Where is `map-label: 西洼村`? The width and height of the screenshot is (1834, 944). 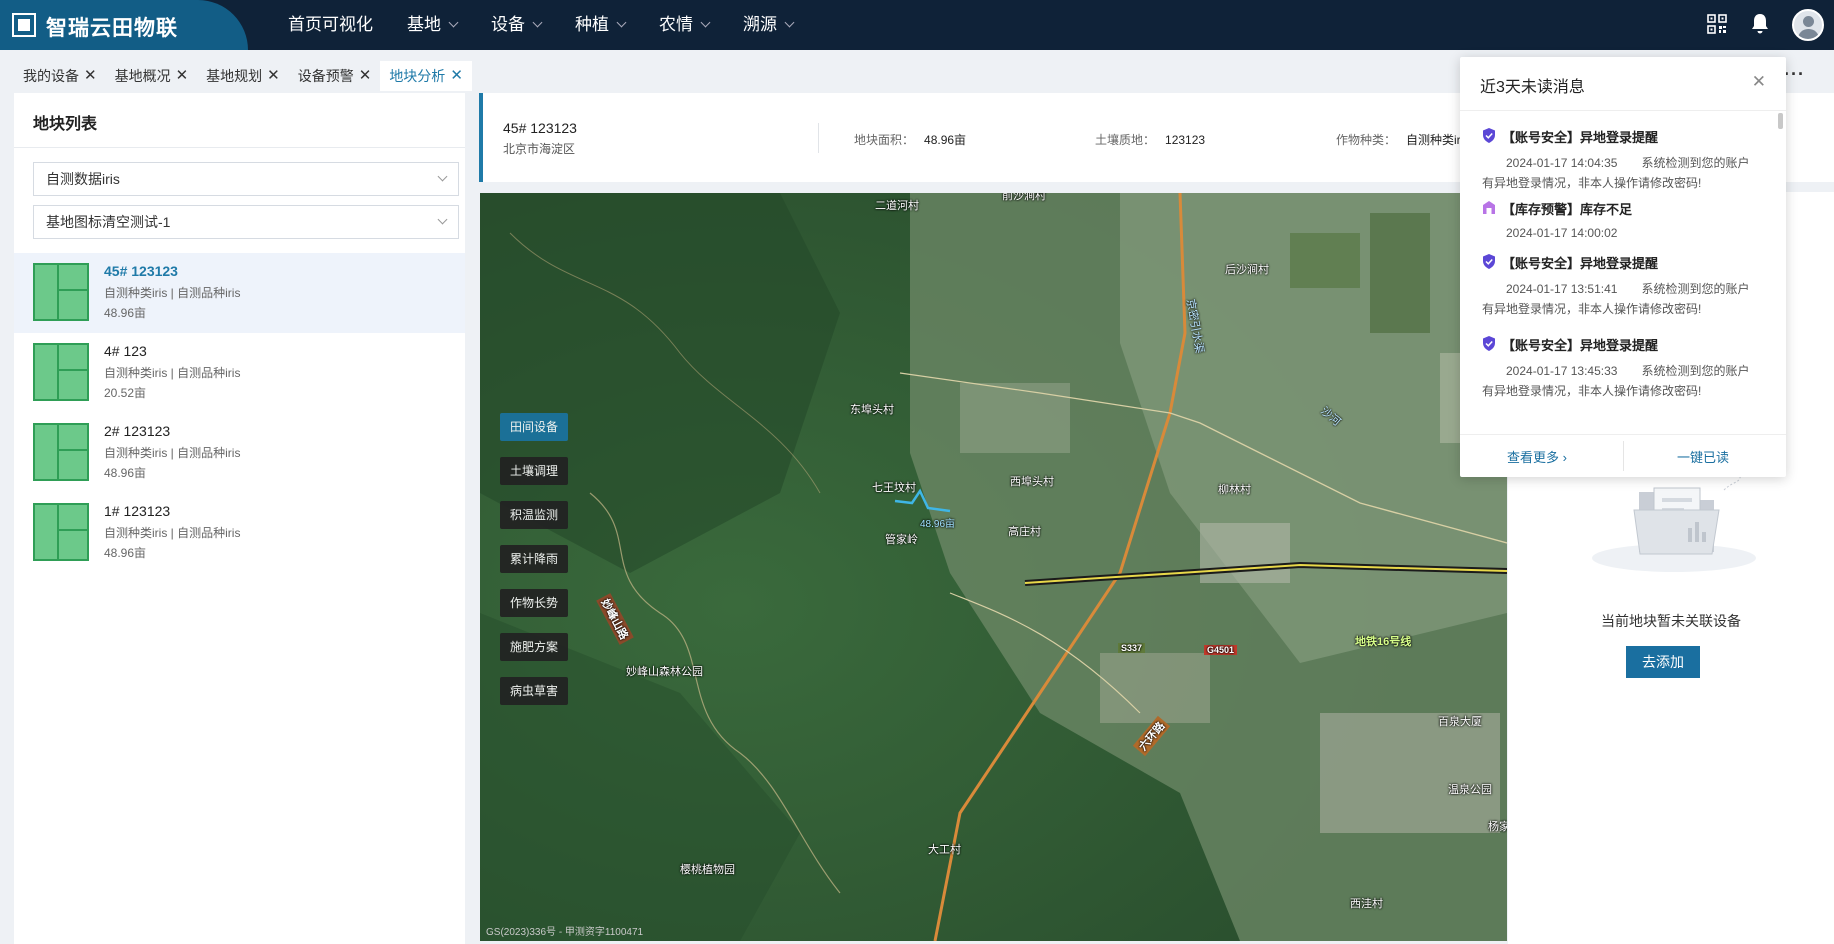
map-label: 西洼村 is located at coordinates (1366, 904).